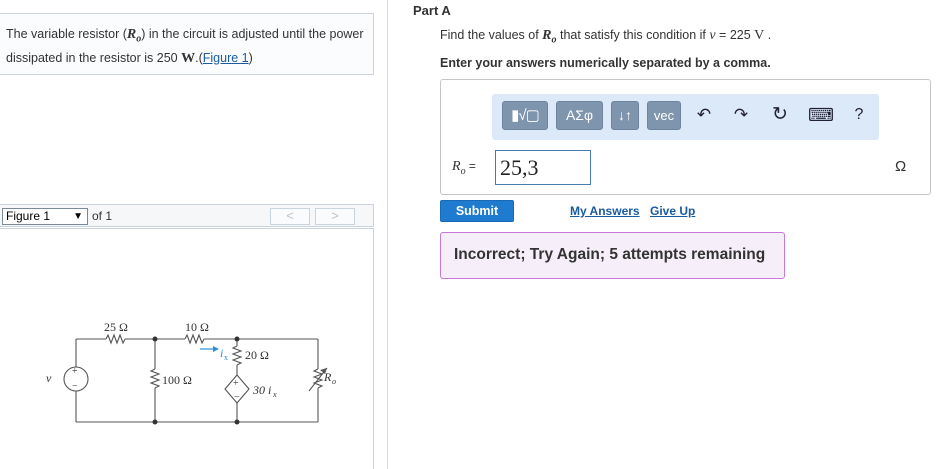 This screenshot has width=936, height=469. I want to click on figure-select: Figure 1 ▼, so click(45, 216).